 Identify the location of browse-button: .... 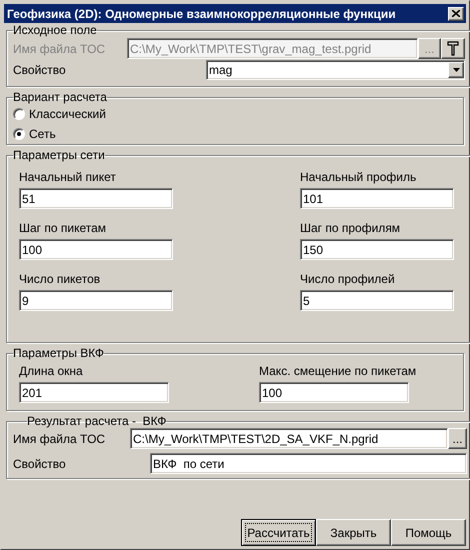
(457, 438).